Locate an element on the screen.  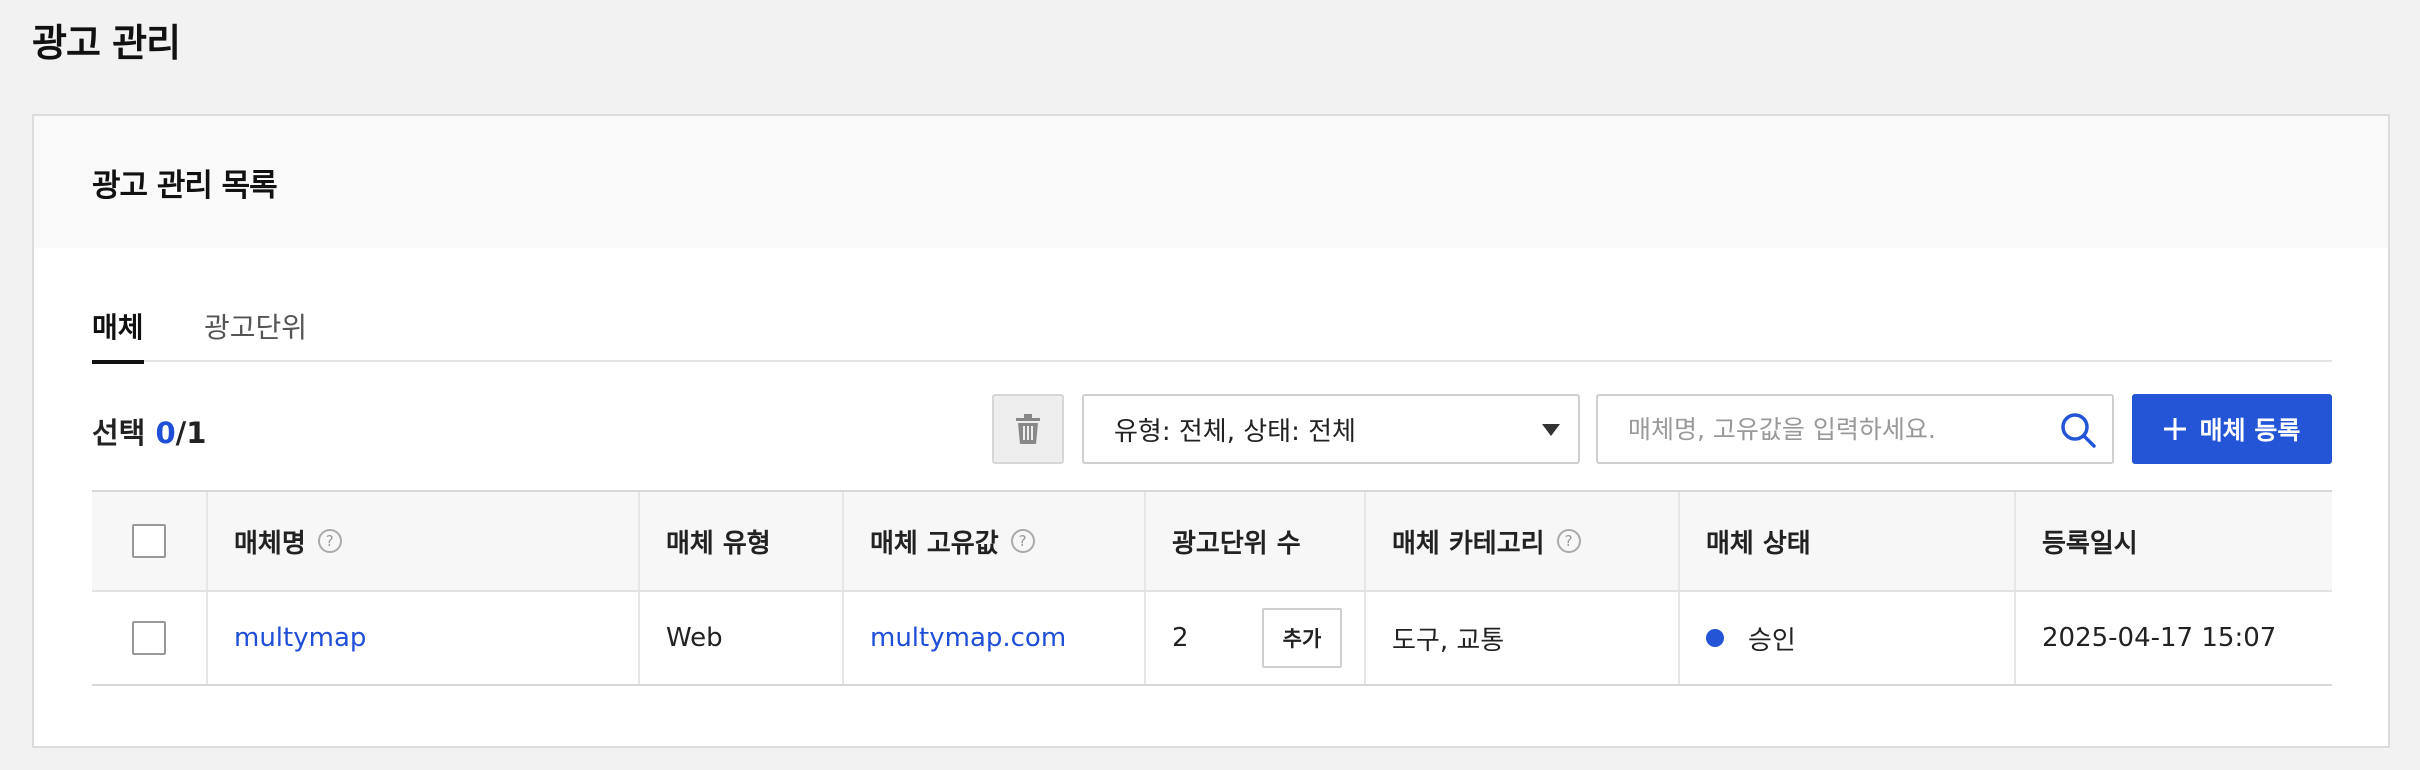
media-category: 도구, 교통 is located at coordinates (1448, 640).